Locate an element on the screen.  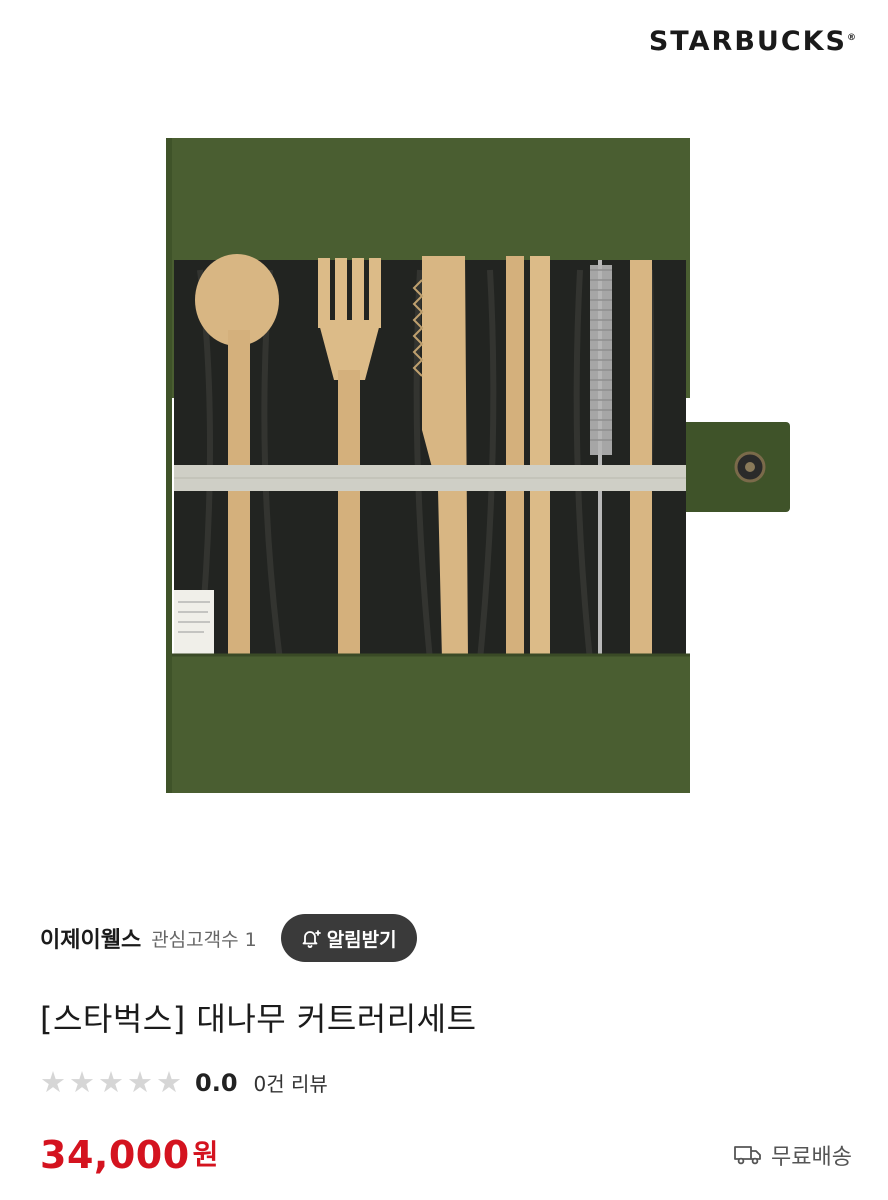
follower-label: 관심고객수 is located at coordinates (195, 939).